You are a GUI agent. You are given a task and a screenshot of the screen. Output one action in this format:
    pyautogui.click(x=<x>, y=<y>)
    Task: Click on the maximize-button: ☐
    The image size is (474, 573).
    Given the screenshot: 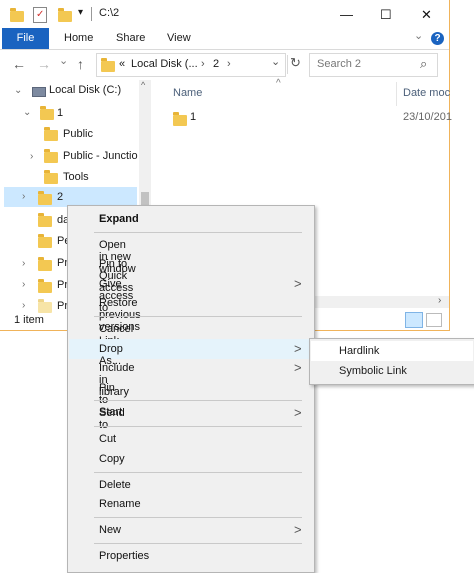 What is the action you would take?
    pyautogui.click(x=386, y=15)
    